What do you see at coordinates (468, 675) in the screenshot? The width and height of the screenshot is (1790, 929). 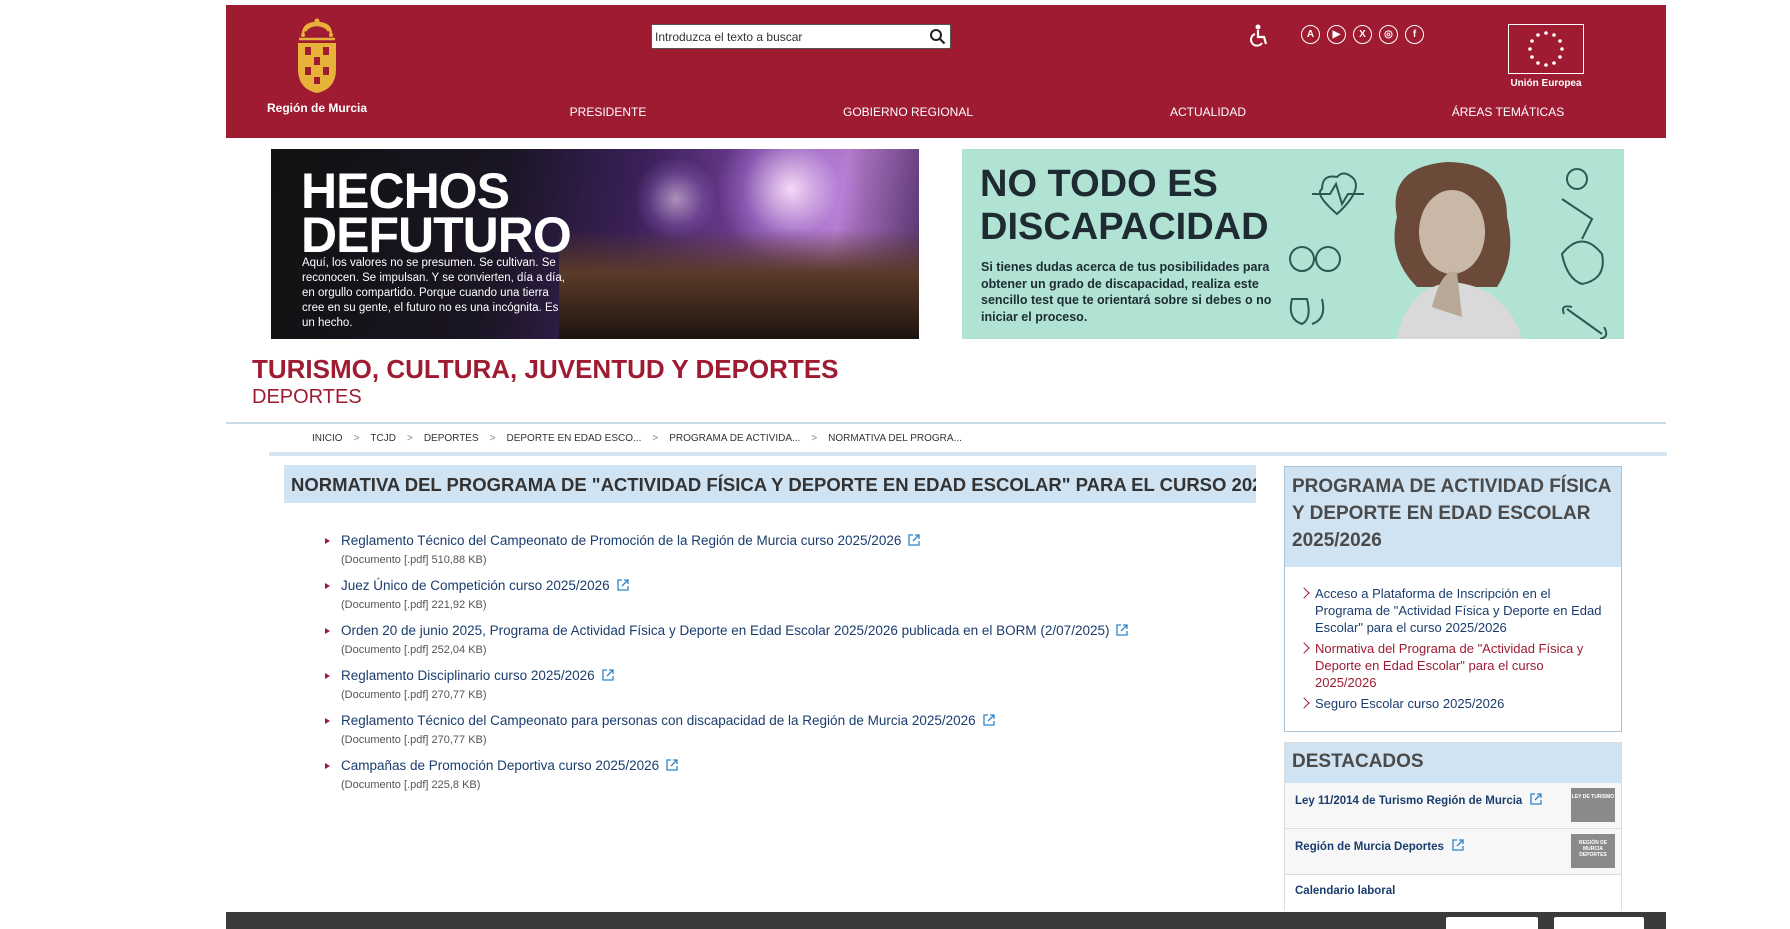 I see `document-link: Reglamento Disciplinario curso 2025/2026` at bounding box center [468, 675].